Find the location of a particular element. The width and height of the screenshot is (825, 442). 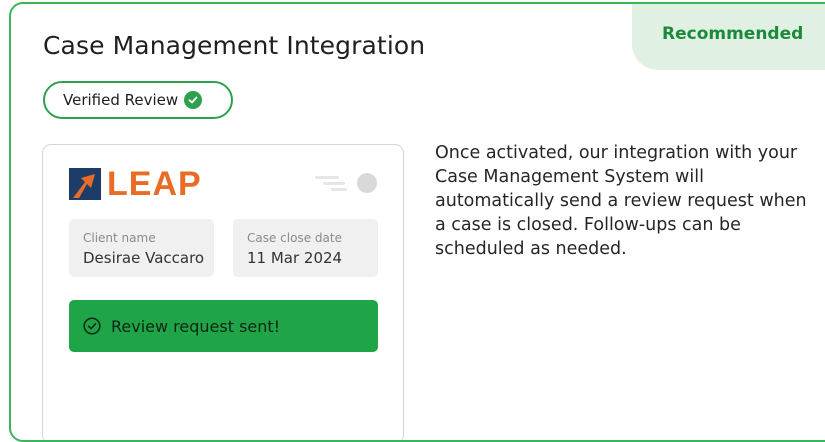

review-request-sent-label: Review request sent! is located at coordinates (196, 326).